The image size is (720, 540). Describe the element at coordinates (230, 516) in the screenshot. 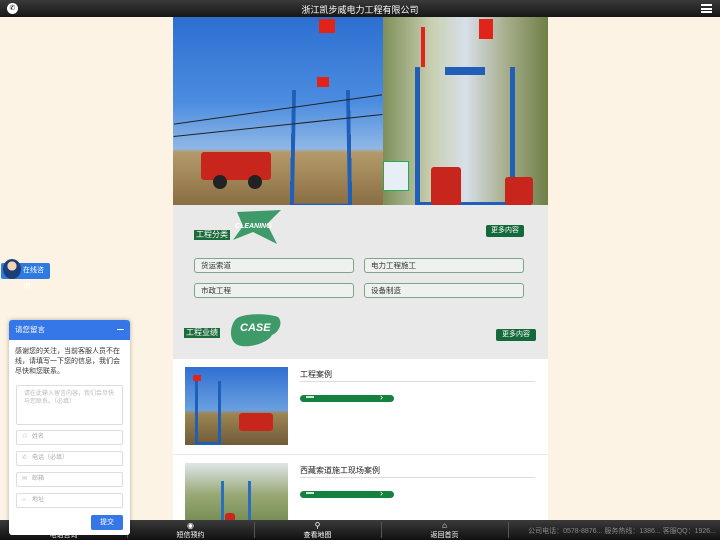

I see `worker` at that location.